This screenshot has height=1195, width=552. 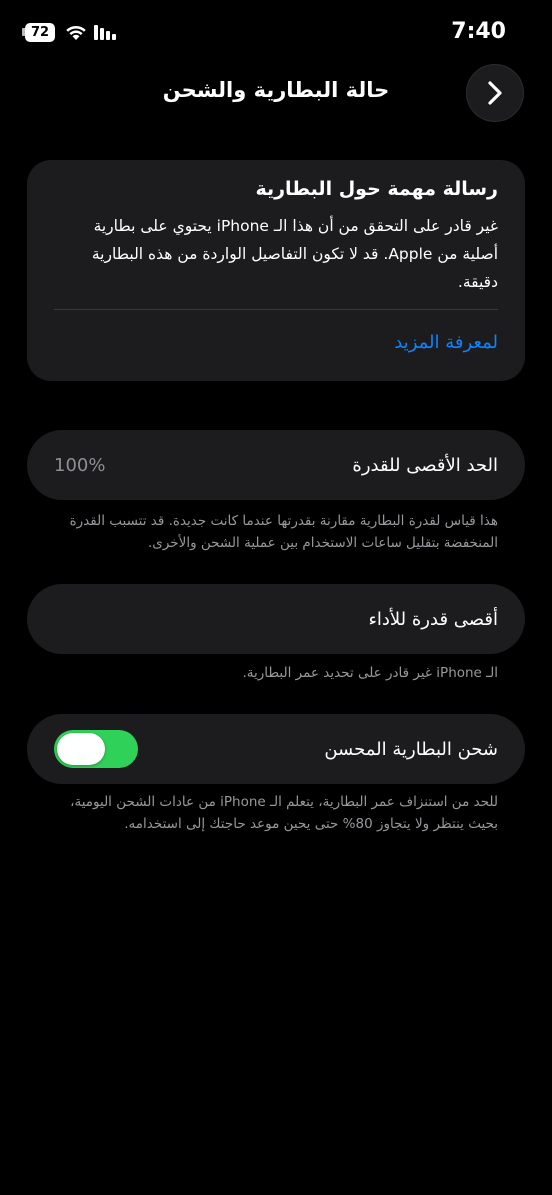 I want to click on battery-level: 72, so click(x=40, y=32).